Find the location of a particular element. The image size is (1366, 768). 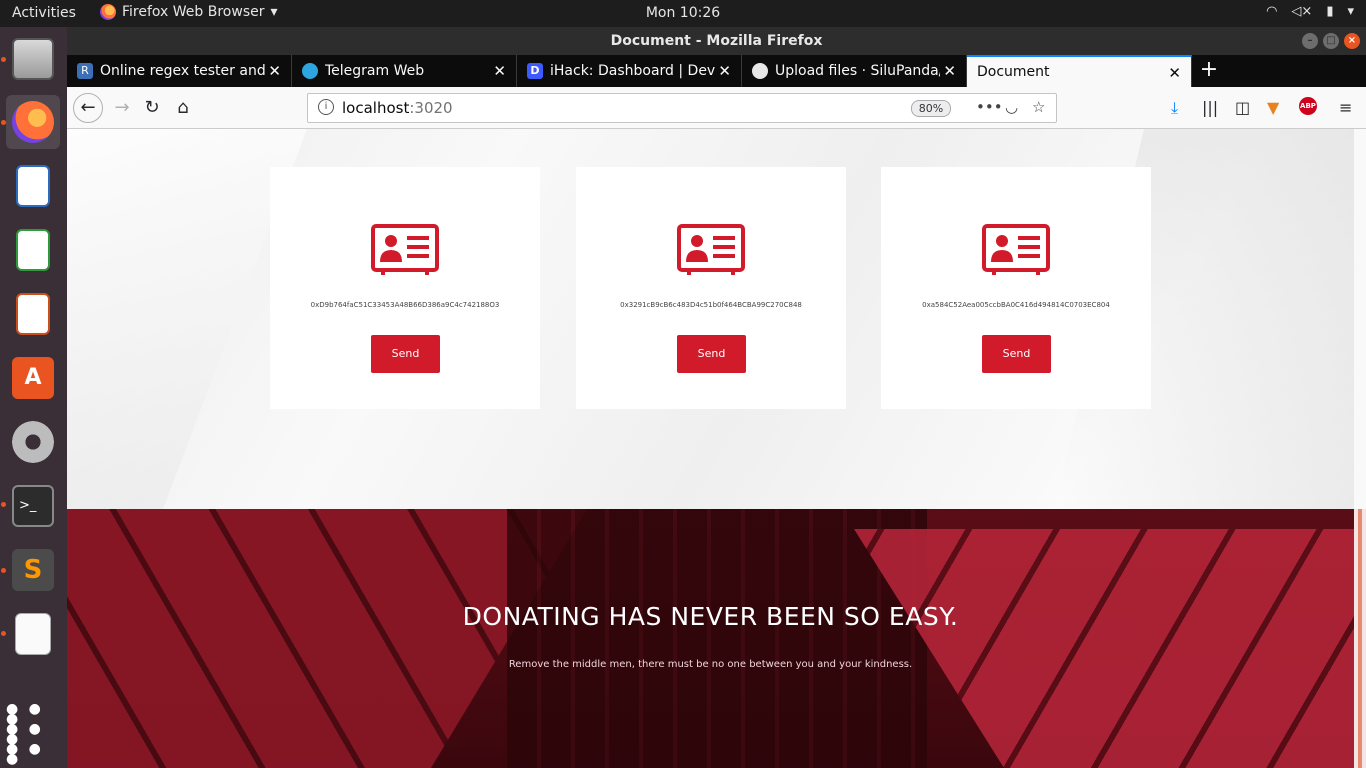

adblock-plus-icon: ABP is located at coordinates (1308, 106).